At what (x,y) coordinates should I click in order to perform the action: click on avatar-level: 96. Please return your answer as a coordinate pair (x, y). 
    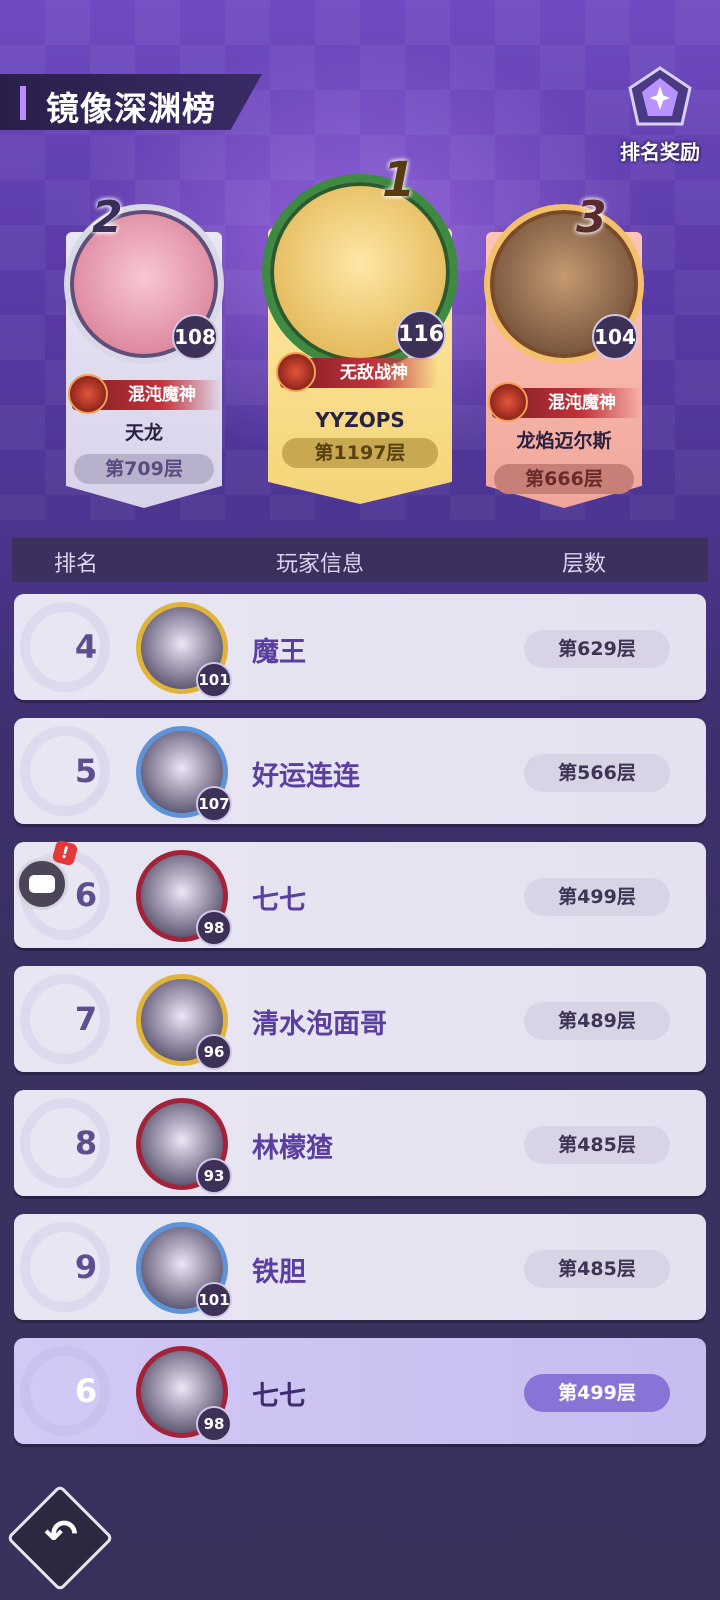
    Looking at the image, I should click on (214, 1052).